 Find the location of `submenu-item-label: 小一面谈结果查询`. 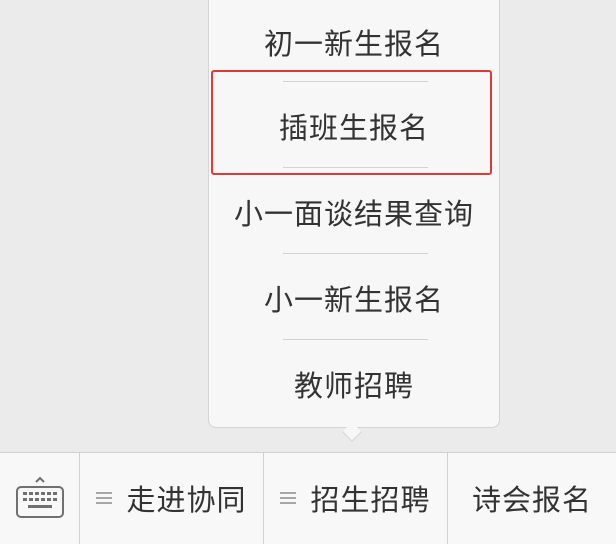

submenu-item-label: 小一面谈结果查询 is located at coordinates (353, 214).